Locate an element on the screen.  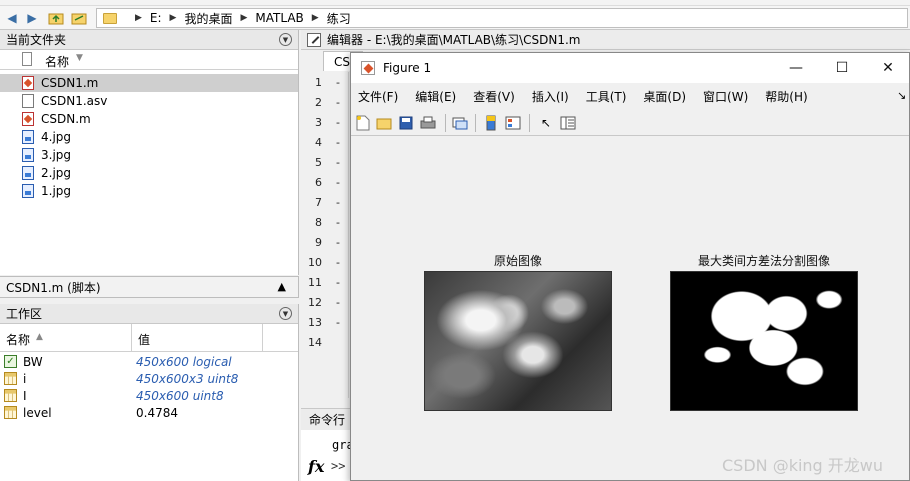
crumb-practice: 练习 is located at coordinates (339, 18).